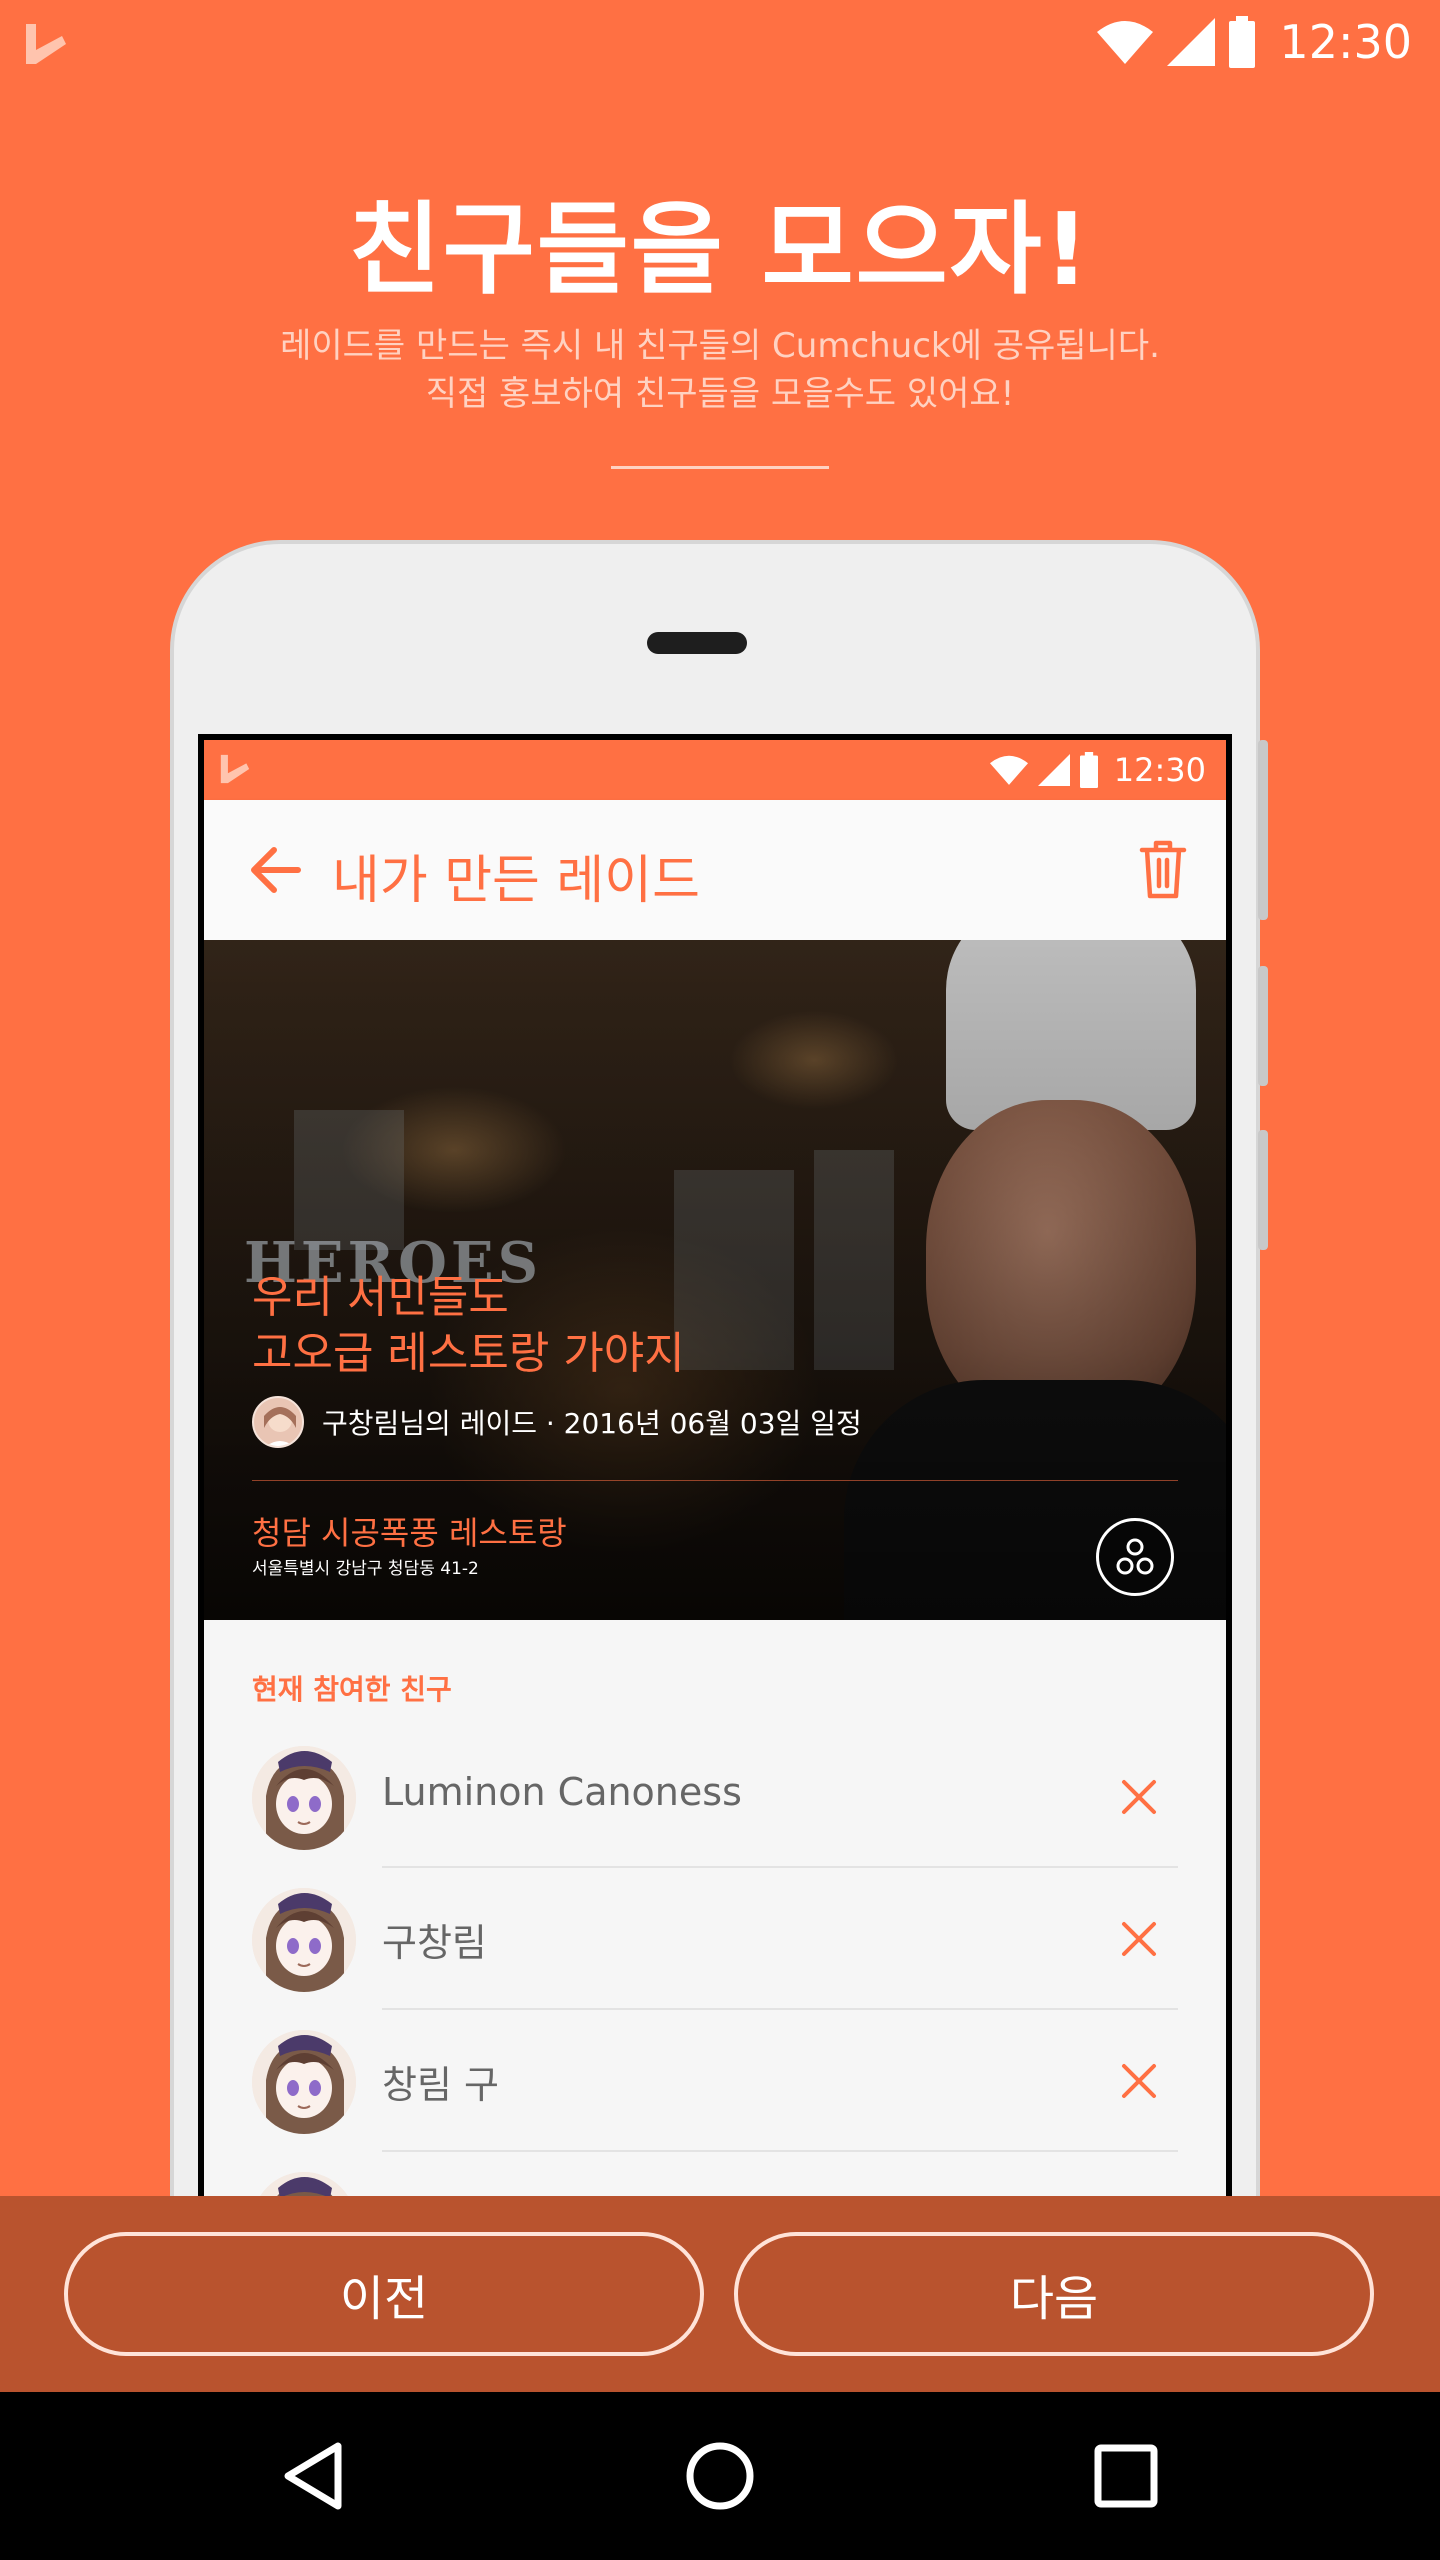 The width and height of the screenshot is (1440, 2560). What do you see at coordinates (720, 249) in the screenshot?
I see `page-title: 친구들을 모으자!` at bounding box center [720, 249].